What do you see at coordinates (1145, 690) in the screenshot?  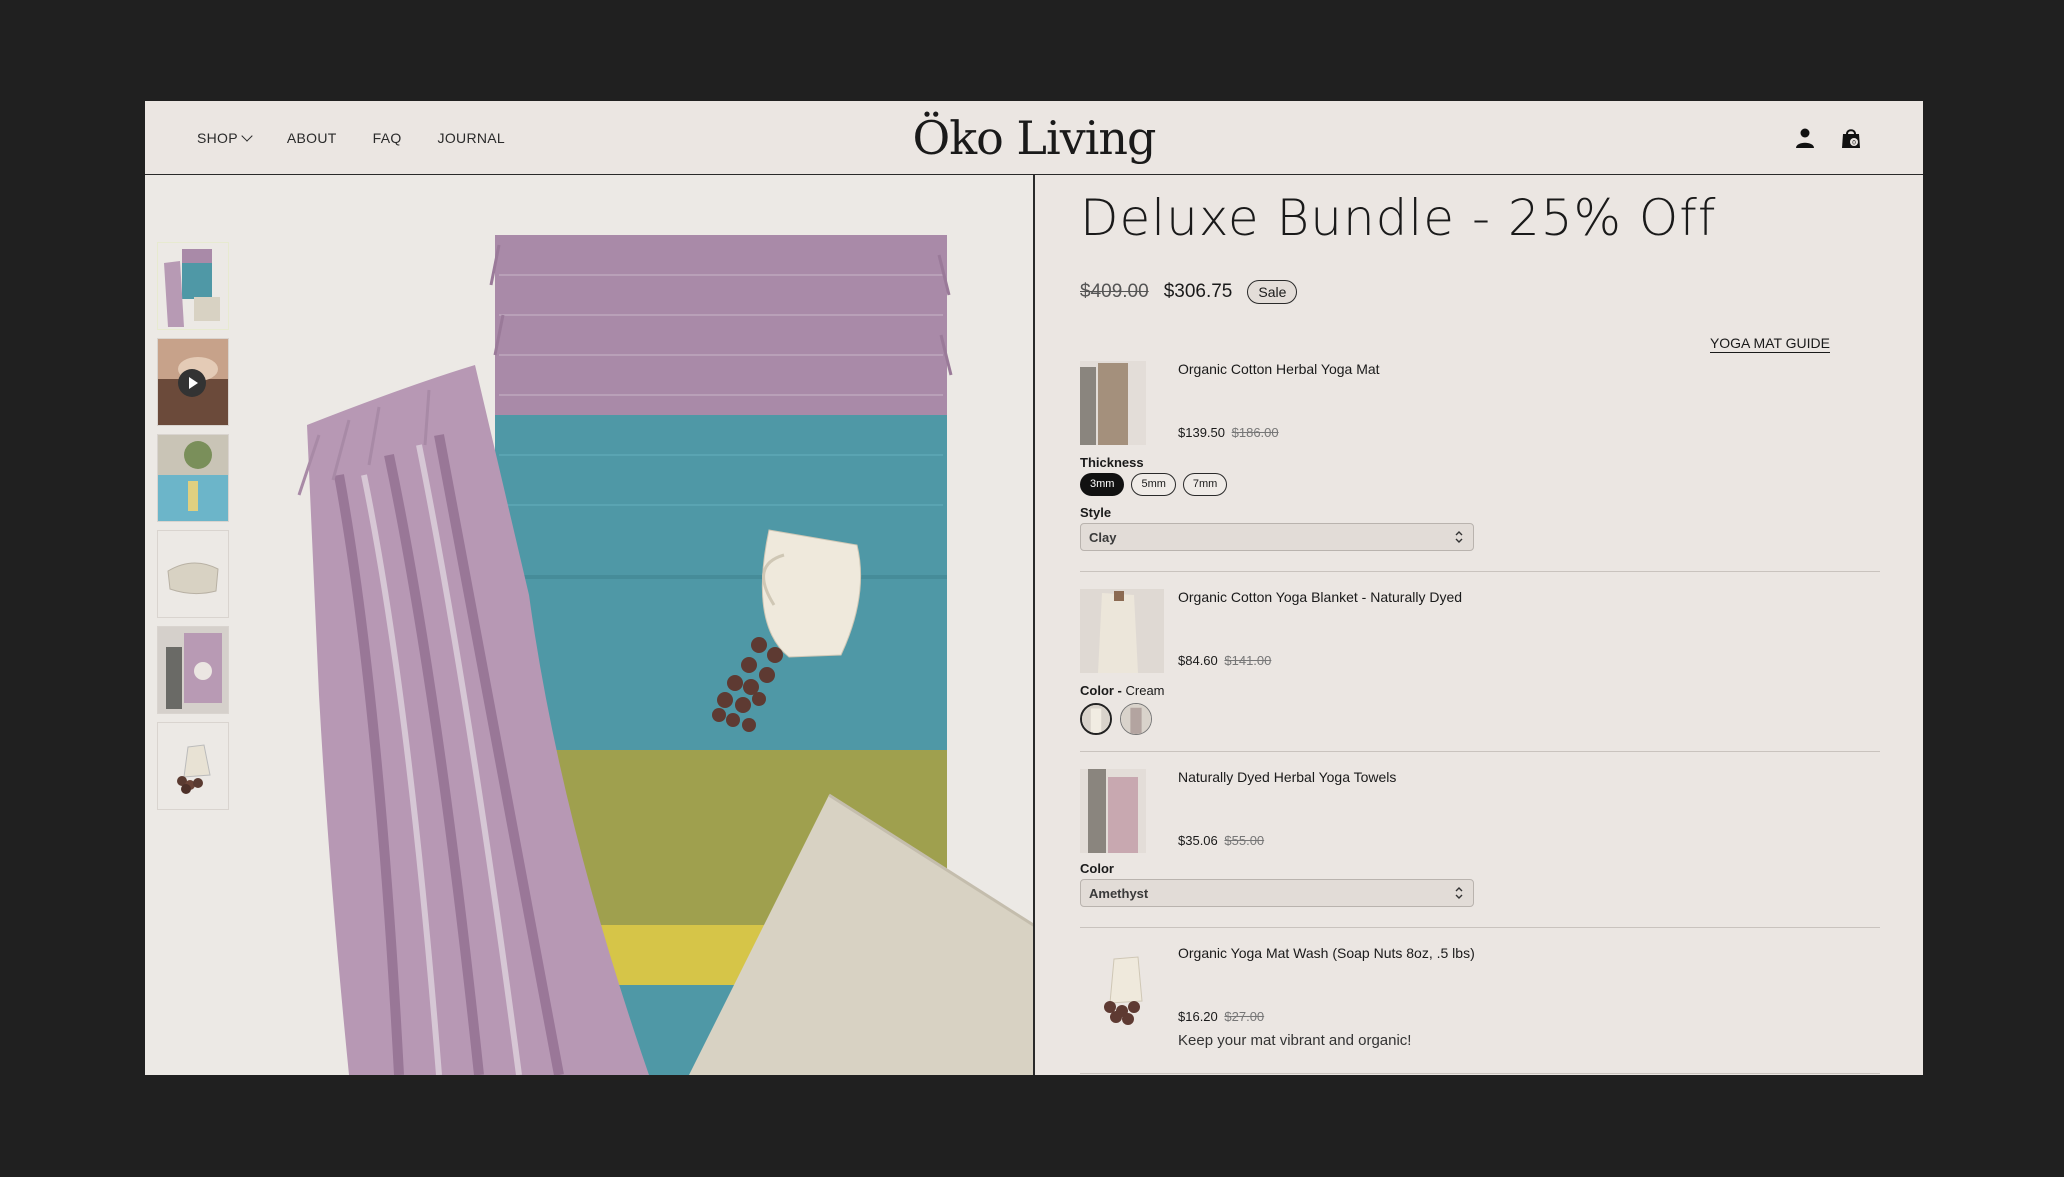 I see `color-selected-value: Cream` at bounding box center [1145, 690].